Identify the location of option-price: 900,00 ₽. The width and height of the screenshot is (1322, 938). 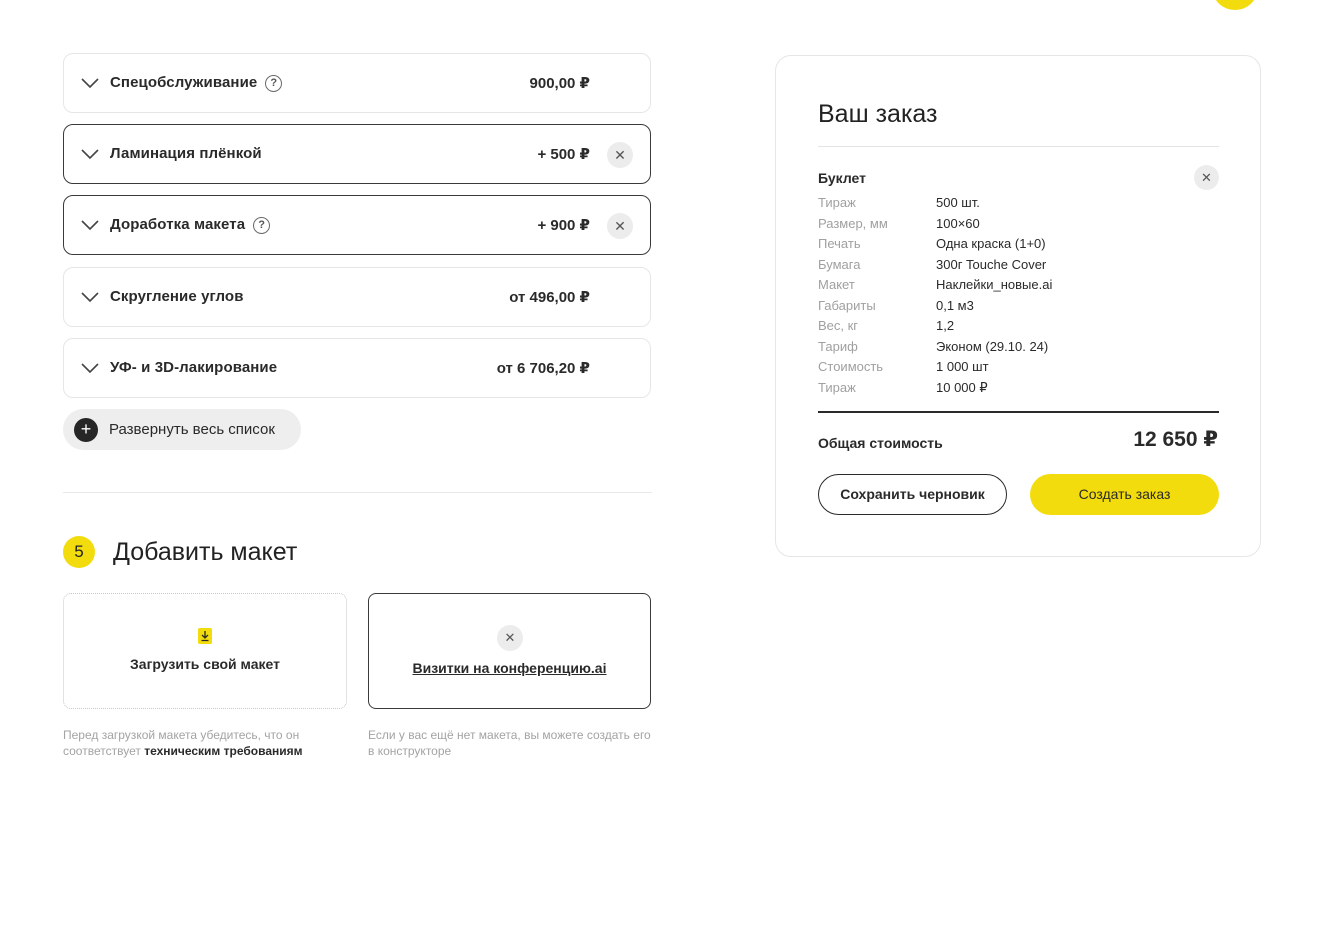
(559, 83).